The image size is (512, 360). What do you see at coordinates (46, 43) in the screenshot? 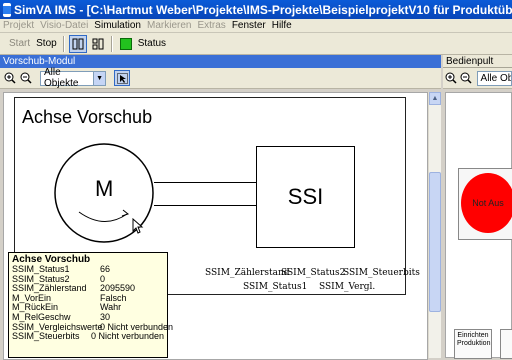
I see `stop-button: Stop` at bounding box center [46, 43].